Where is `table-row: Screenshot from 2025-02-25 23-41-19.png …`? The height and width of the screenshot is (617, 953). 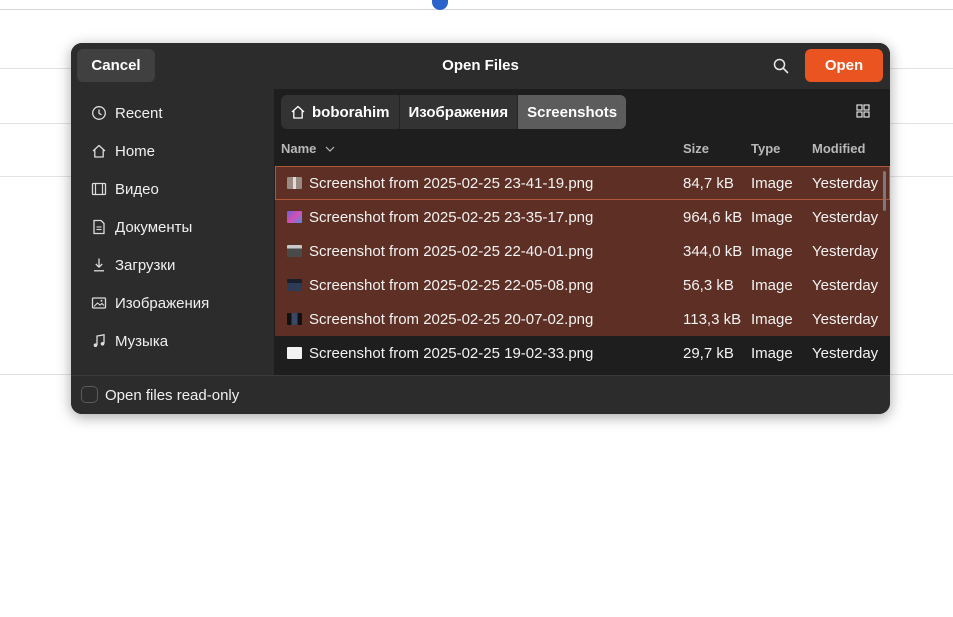
table-row: Screenshot from 2025-02-25 23-41-19.png … is located at coordinates (582, 183).